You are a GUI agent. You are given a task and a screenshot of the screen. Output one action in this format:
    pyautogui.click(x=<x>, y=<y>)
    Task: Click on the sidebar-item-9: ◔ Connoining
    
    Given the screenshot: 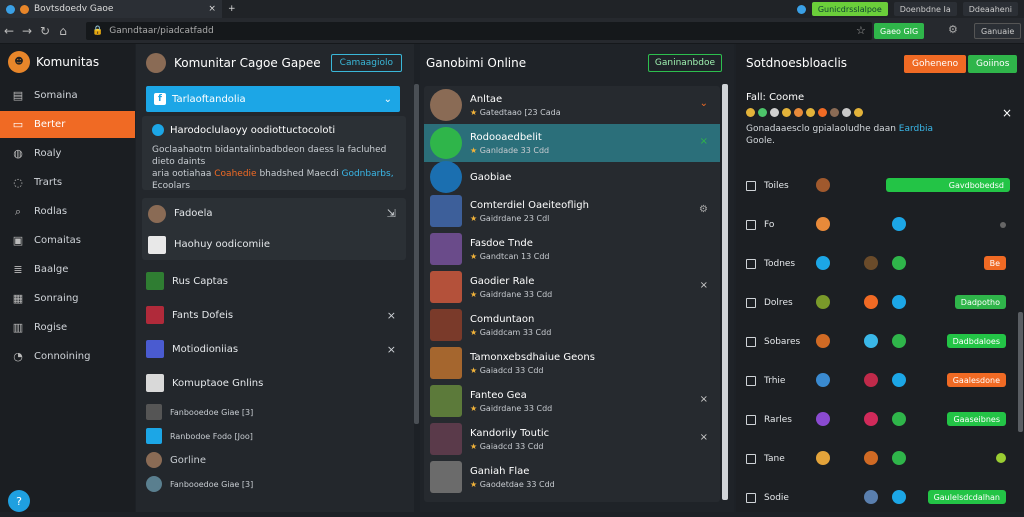 What is the action you would take?
    pyautogui.click(x=67, y=356)
    